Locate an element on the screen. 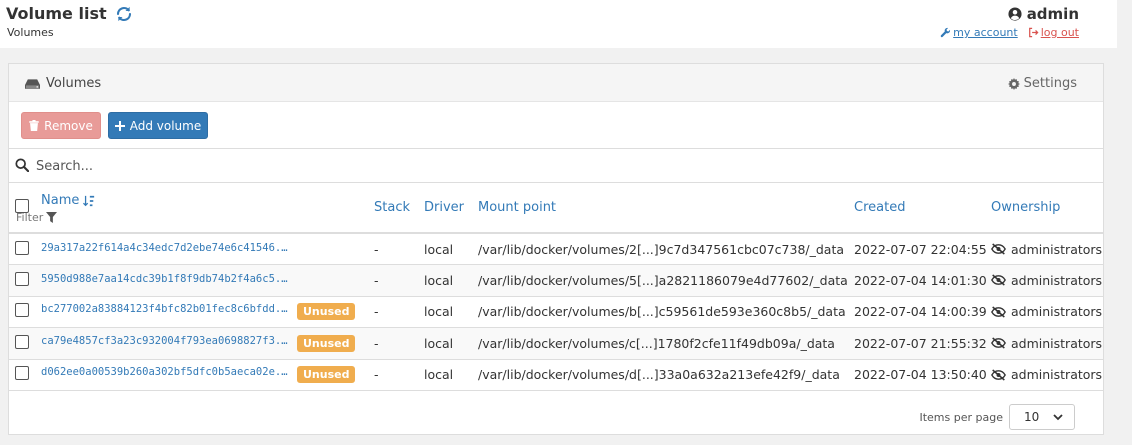 Image resolution: width=1132 pixels, height=445 pixels. table-footer: Items per page 10 is located at coordinates (556, 416).